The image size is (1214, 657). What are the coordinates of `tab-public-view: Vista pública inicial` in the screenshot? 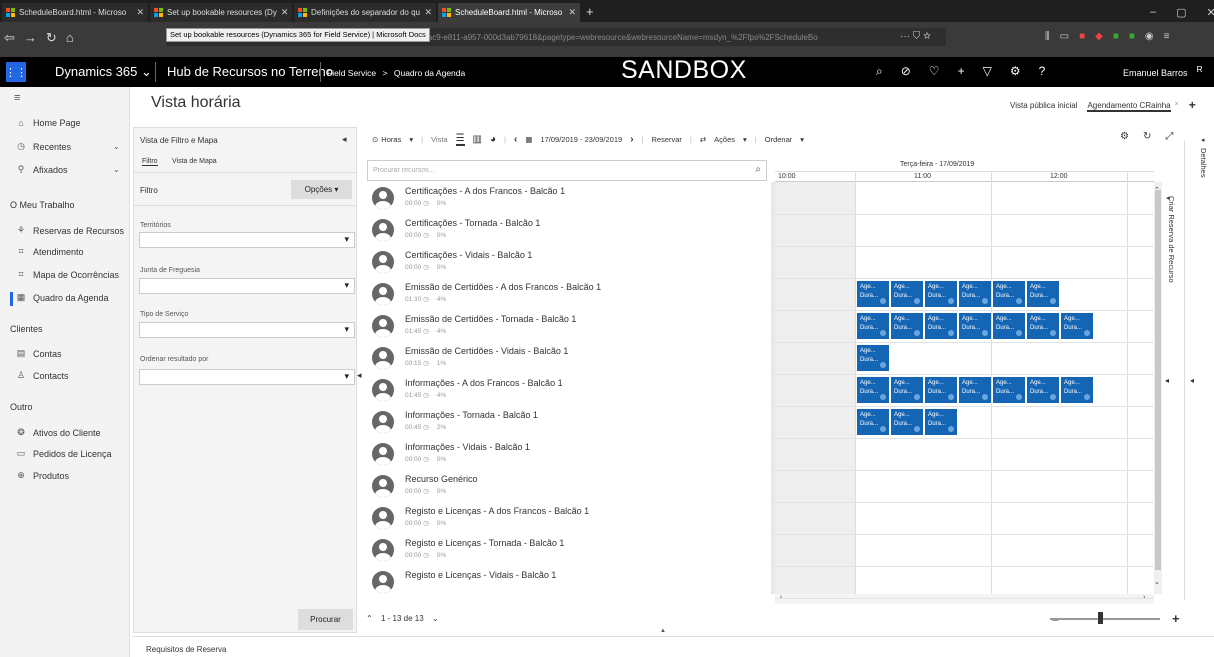 It's located at (1043, 106).